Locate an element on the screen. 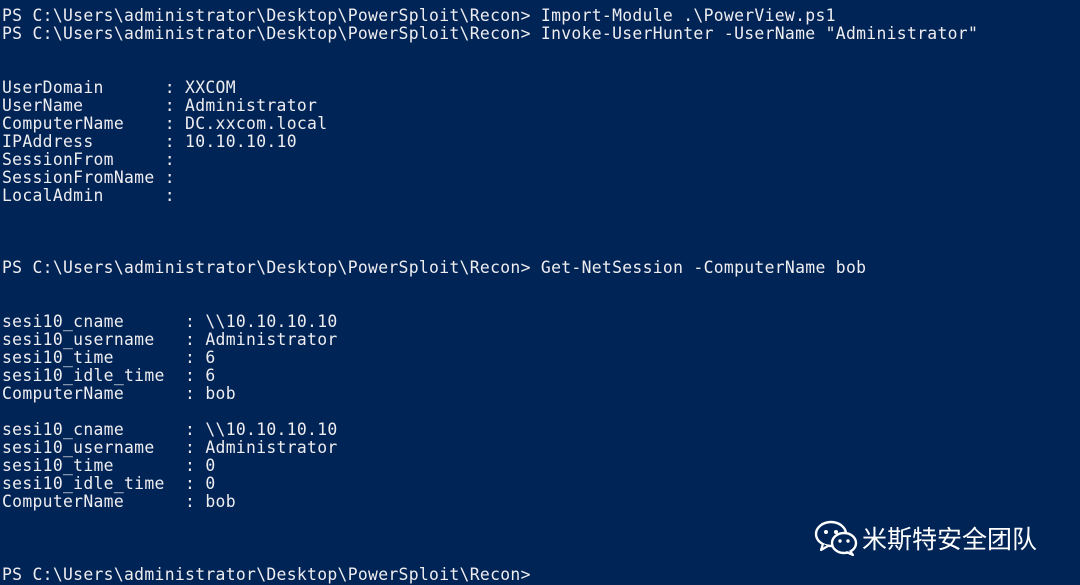 The width and height of the screenshot is (1080, 585). console-line-session1-idle-time: sesi10_idle_time : 6 is located at coordinates (109, 375).